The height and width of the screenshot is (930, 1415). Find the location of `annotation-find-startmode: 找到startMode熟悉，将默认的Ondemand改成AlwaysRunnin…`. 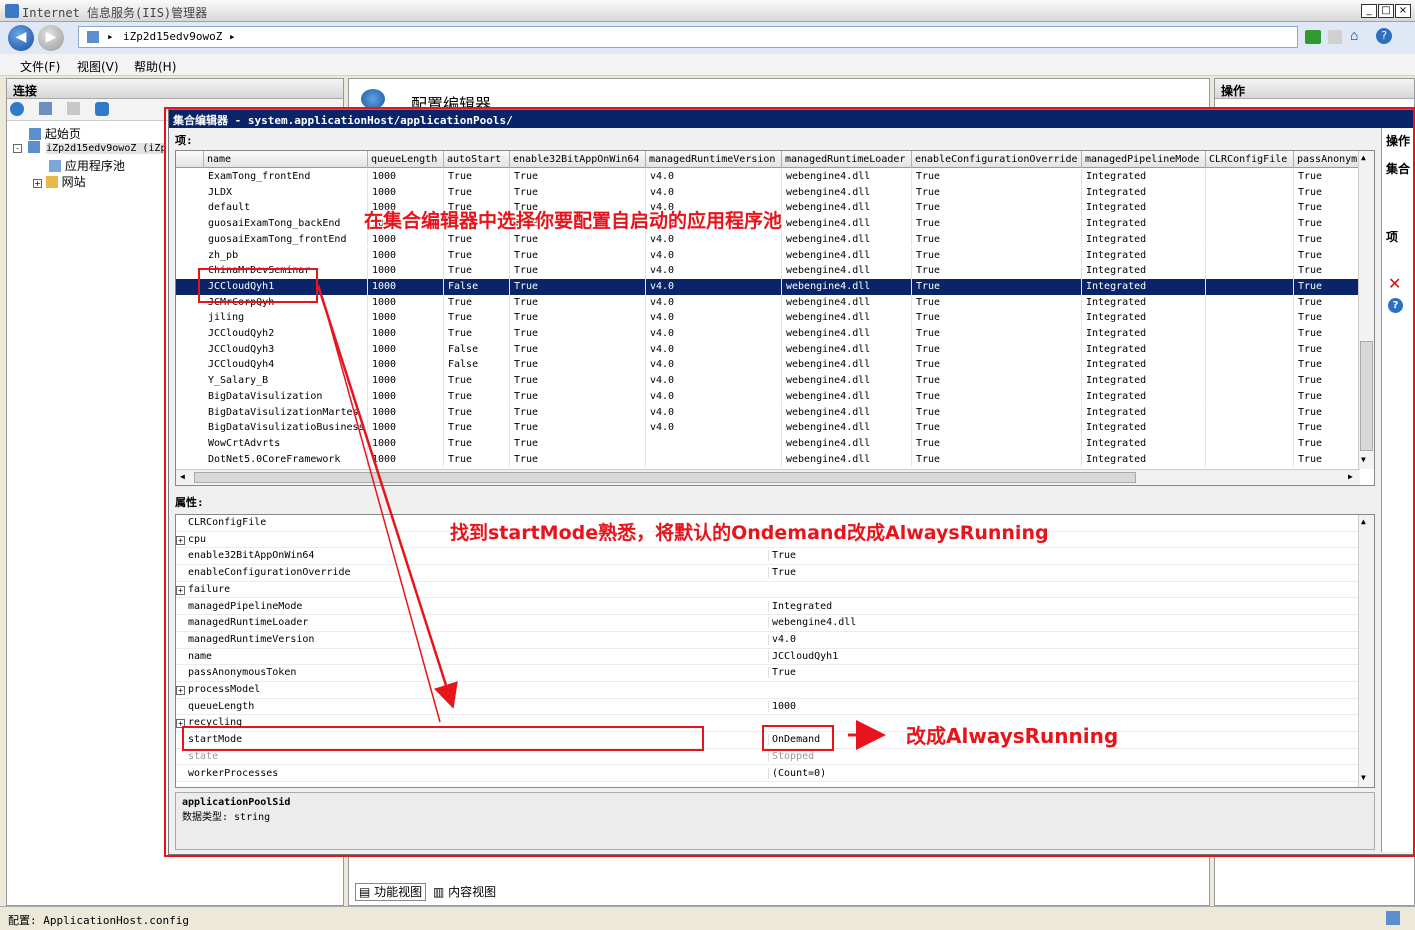

annotation-find-startmode: 找到startMode熟悉，将默认的Ondemand改成AlwaysRunnin… is located at coordinates (749, 533).